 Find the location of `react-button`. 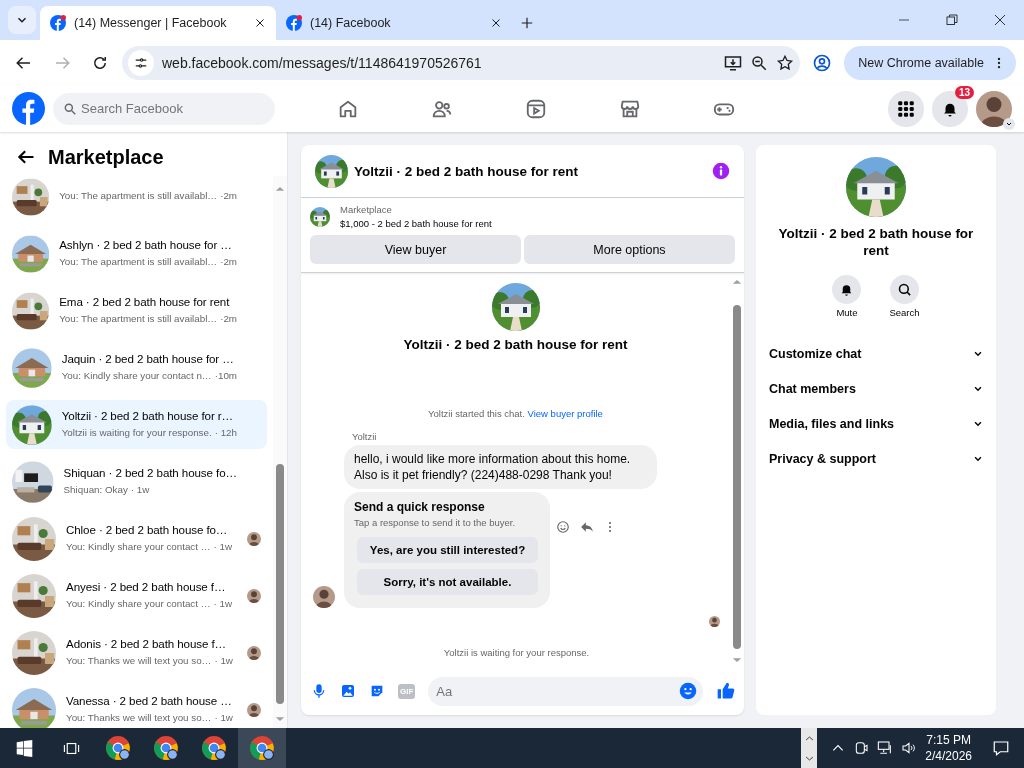

react-button is located at coordinates (563, 527).